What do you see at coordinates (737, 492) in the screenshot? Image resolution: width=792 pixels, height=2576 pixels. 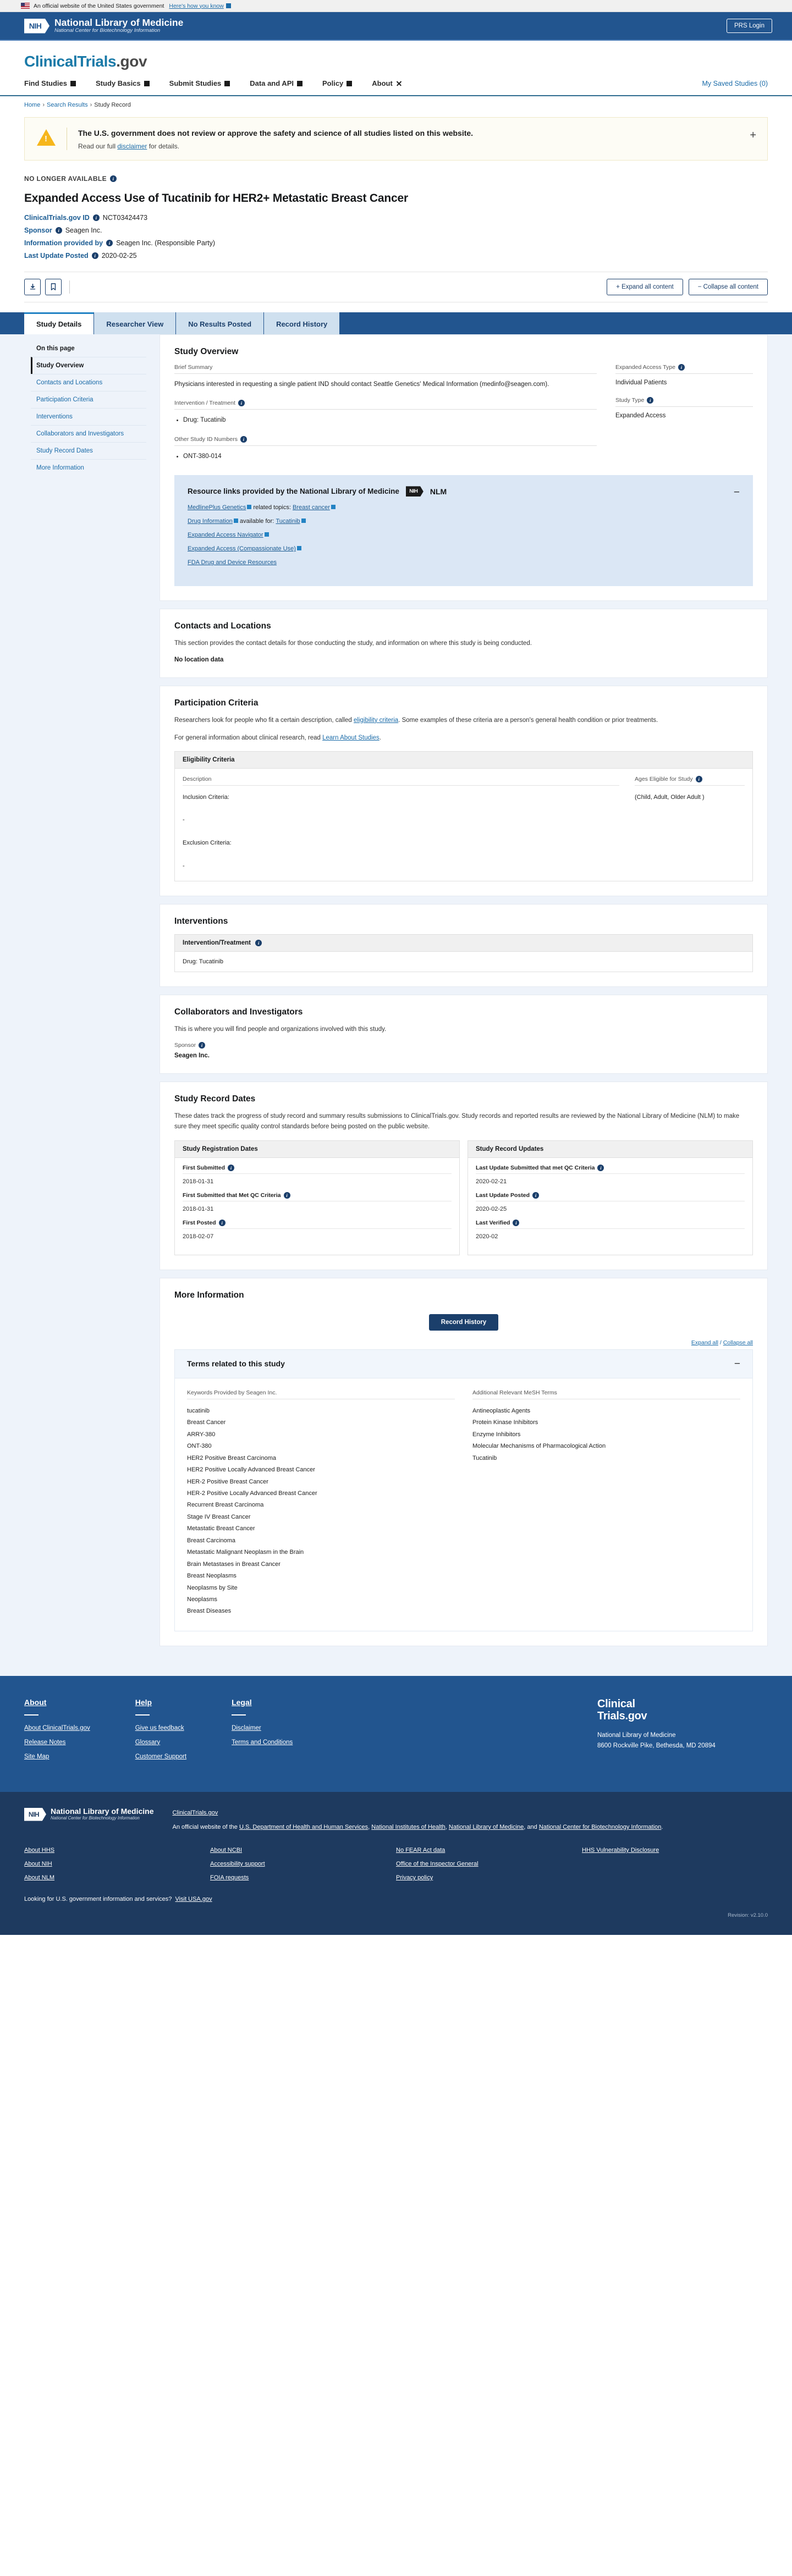 I see `collapse-nlm-box-button: −` at bounding box center [737, 492].